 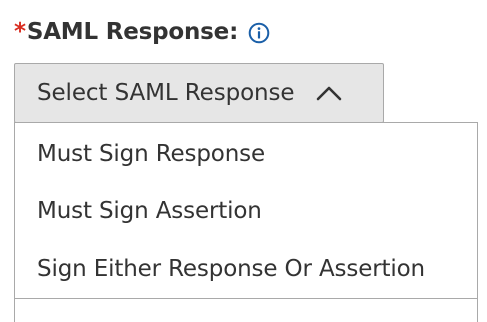 What do you see at coordinates (166, 93) in the screenshot?
I see `select-value: Select SAML Response` at bounding box center [166, 93].